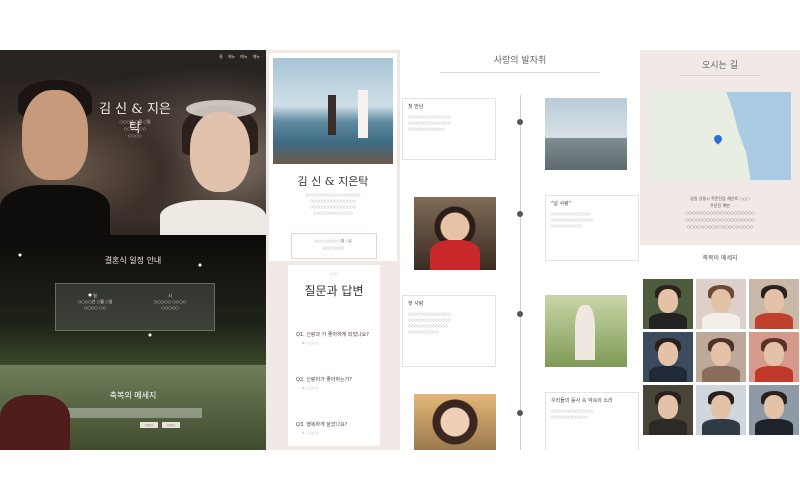  Describe the element at coordinates (720, 205) in the screenshot. I see `address-line: 주문진 해변` at that location.